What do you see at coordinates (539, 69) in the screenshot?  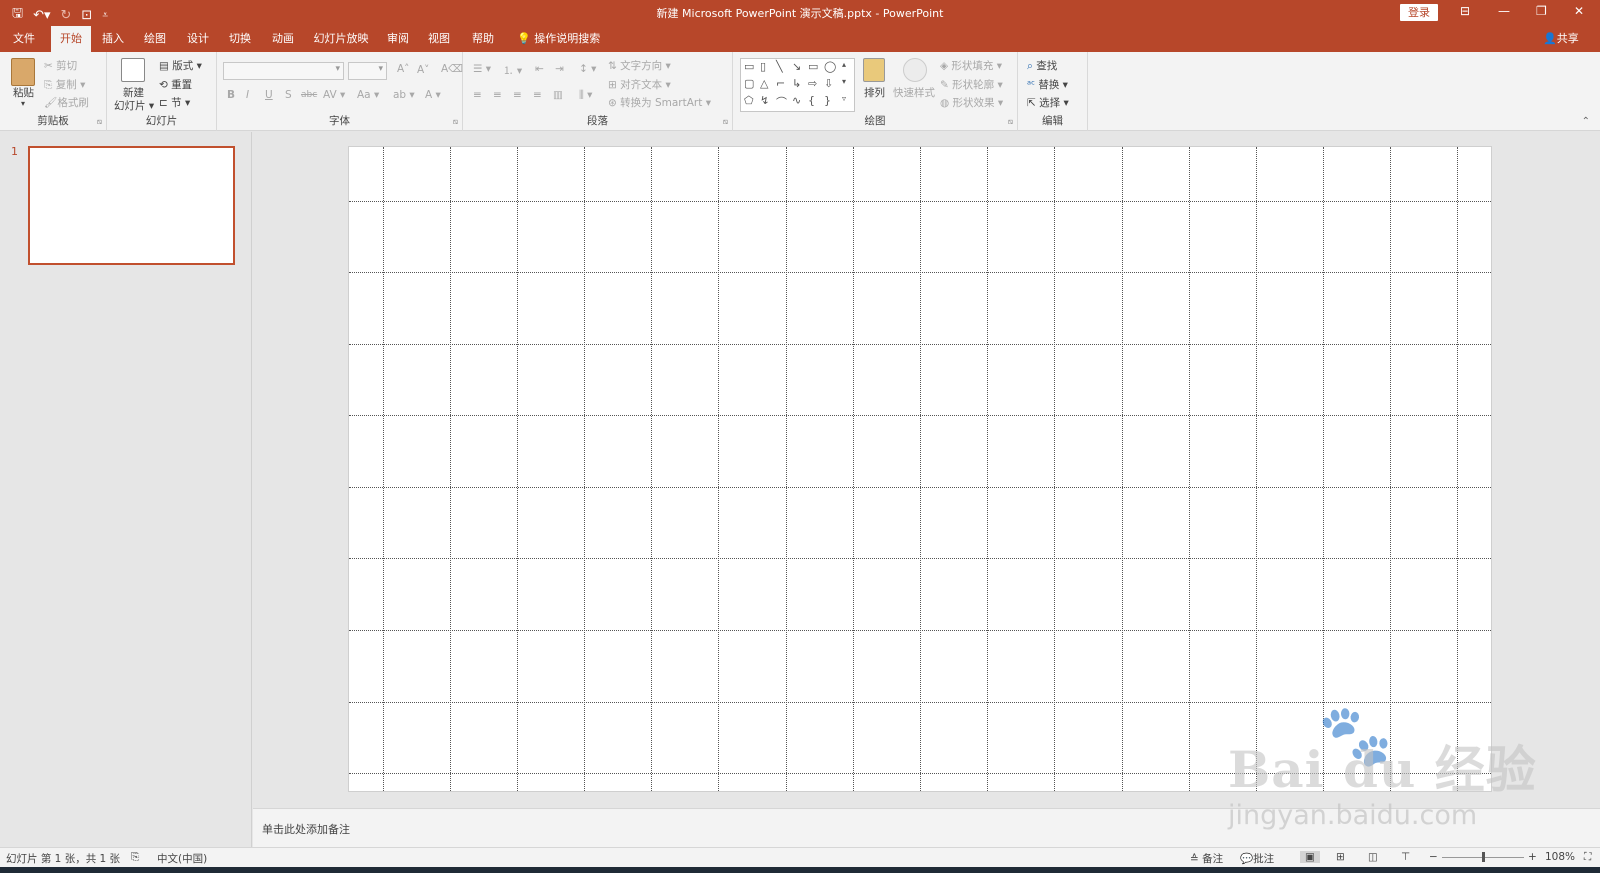 I see `decrease-indent-icon: ⇤` at bounding box center [539, 69].